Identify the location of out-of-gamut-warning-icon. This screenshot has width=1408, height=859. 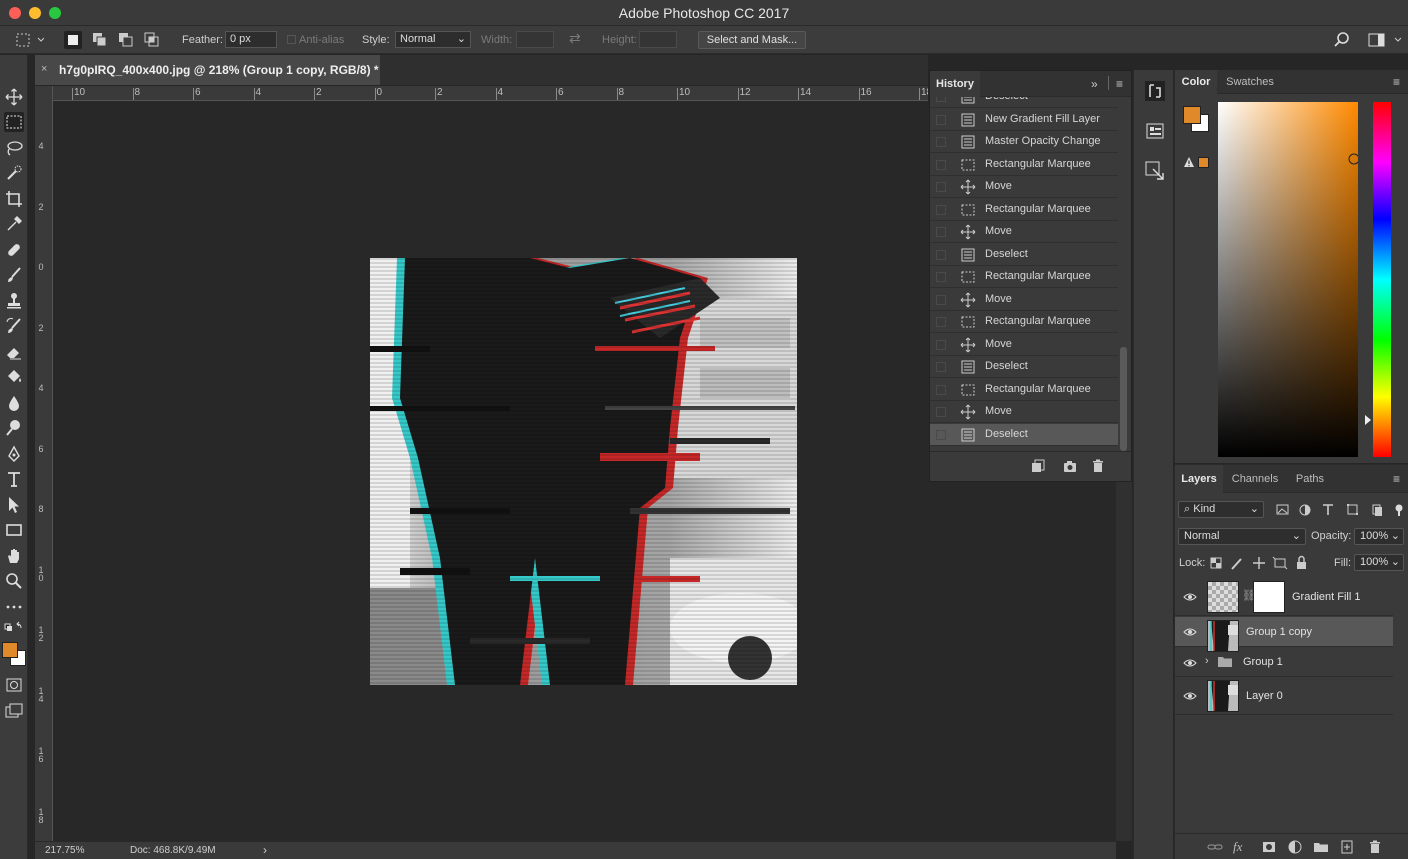
(1189, 163).